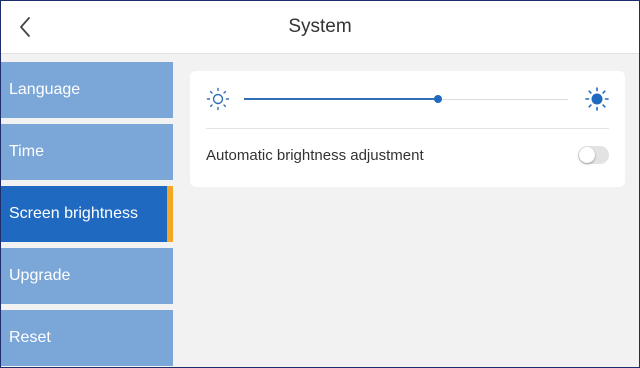 The image size is (640, 368). I want to click on slider-fill, so click(341, 99).